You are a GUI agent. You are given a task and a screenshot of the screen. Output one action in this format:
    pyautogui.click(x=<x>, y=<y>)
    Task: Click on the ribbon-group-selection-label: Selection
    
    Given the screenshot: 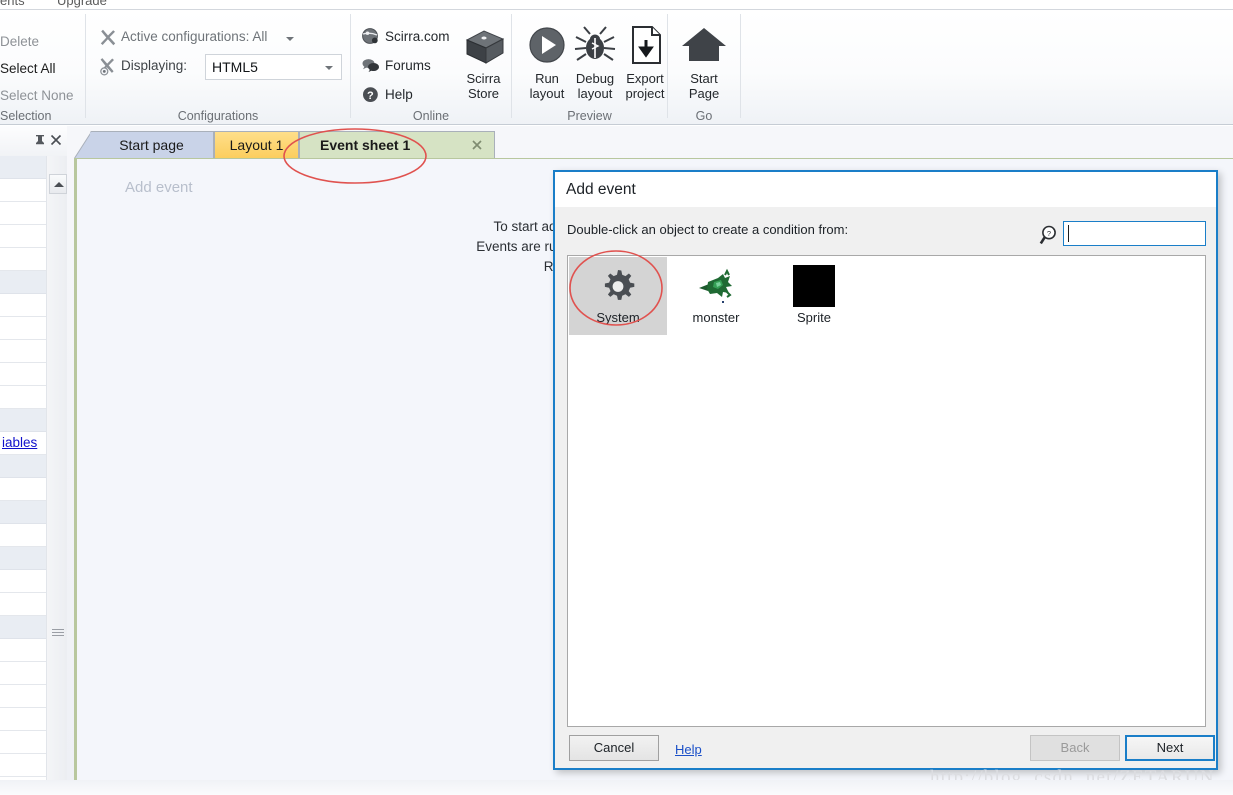 What is the action you would take?
    pyautogui.click(x=26, y=116)
    